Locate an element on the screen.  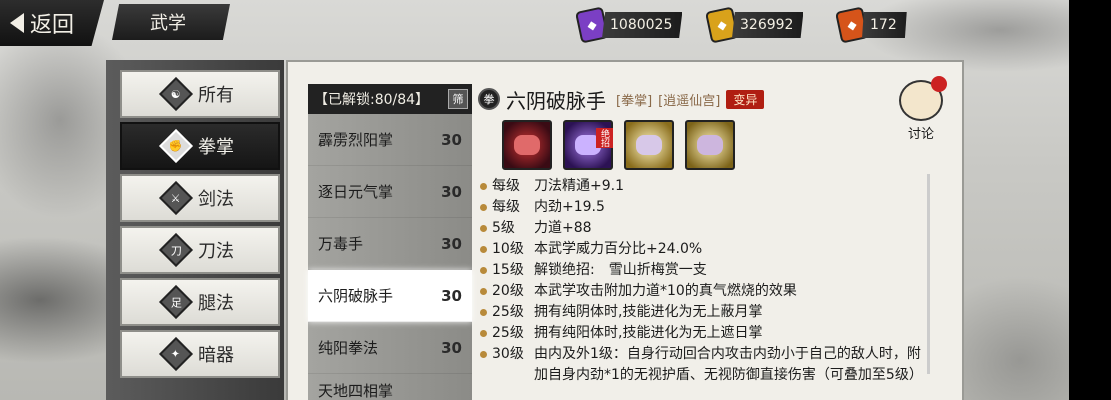
category-label: 暗器 is located at coordinates (216, 355).